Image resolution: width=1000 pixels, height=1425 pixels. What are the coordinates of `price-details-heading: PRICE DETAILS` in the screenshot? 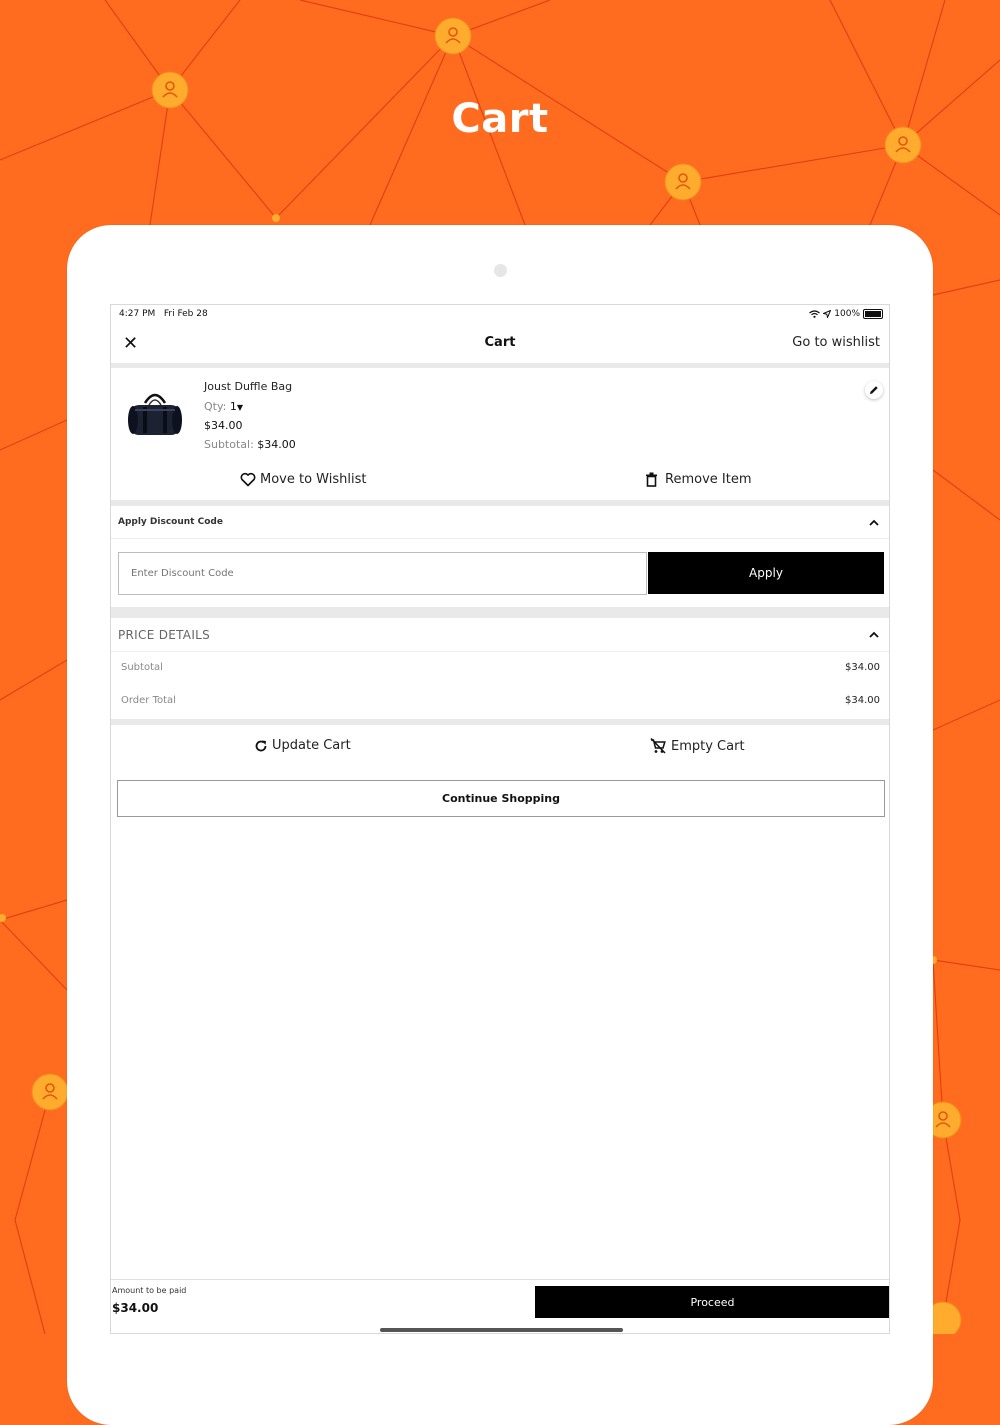 It's located at (164, 635).